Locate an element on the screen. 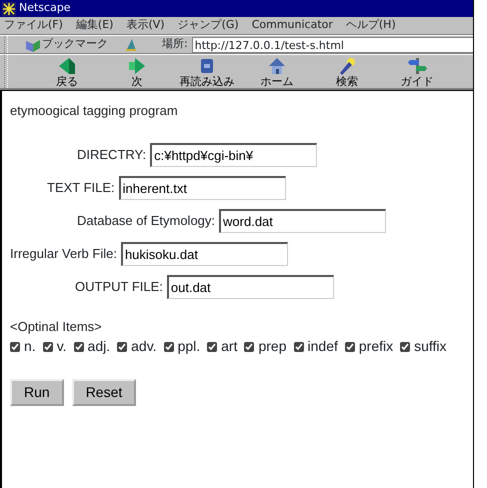 The width and height of the screenshot is (487, 488). toolbar-button: 戻る is located at coordinates (67, 71).